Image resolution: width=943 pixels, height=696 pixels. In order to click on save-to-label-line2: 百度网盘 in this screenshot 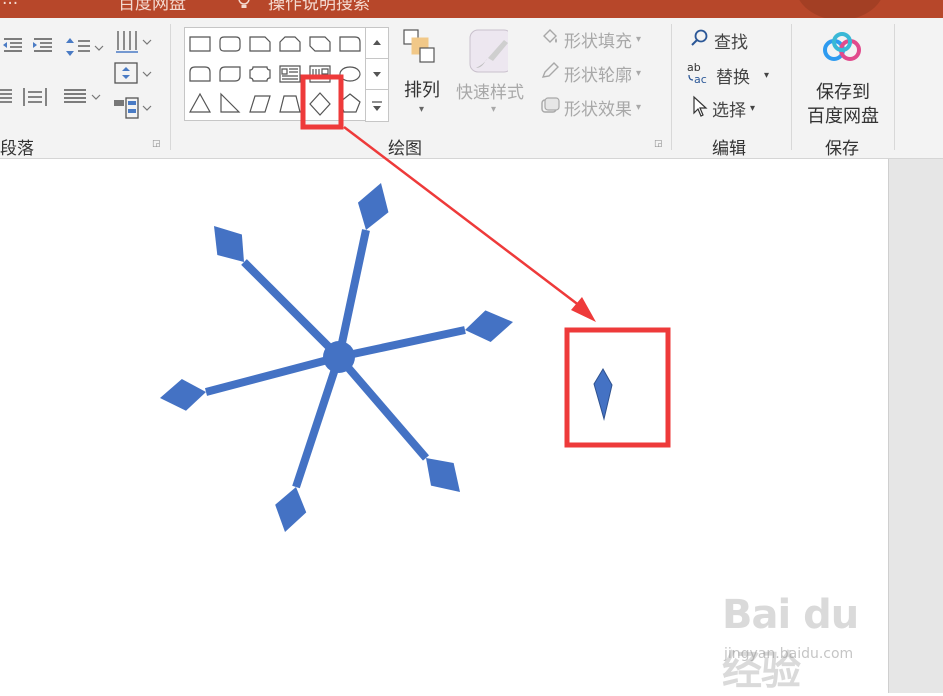, I will do `click(843, 116)`.